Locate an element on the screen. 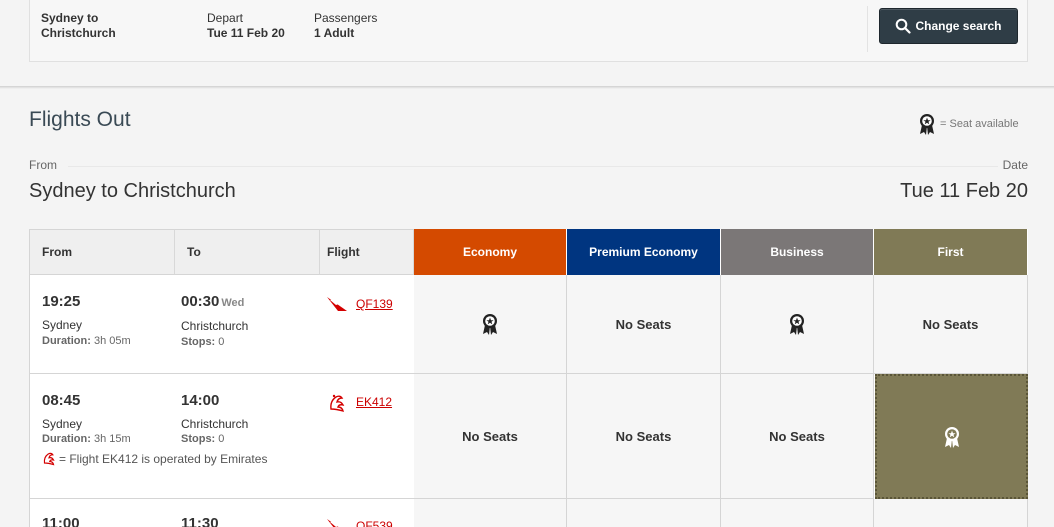 This screenshot has width=1054, height=527. flight-number-link: QF139 is located at coordinates (374, 304).